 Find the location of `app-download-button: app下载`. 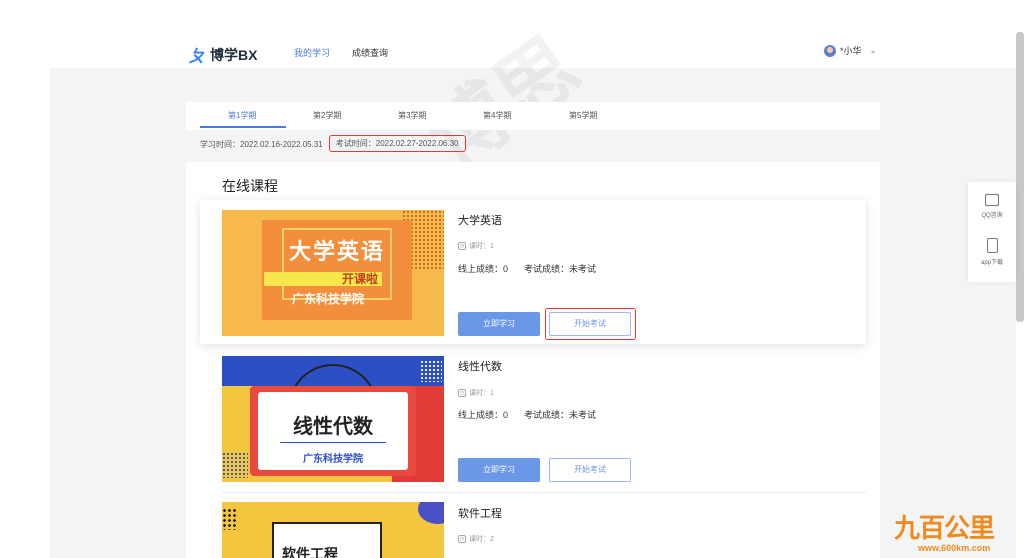

app-download-button: app下载 is located at coordinates (992, 252).